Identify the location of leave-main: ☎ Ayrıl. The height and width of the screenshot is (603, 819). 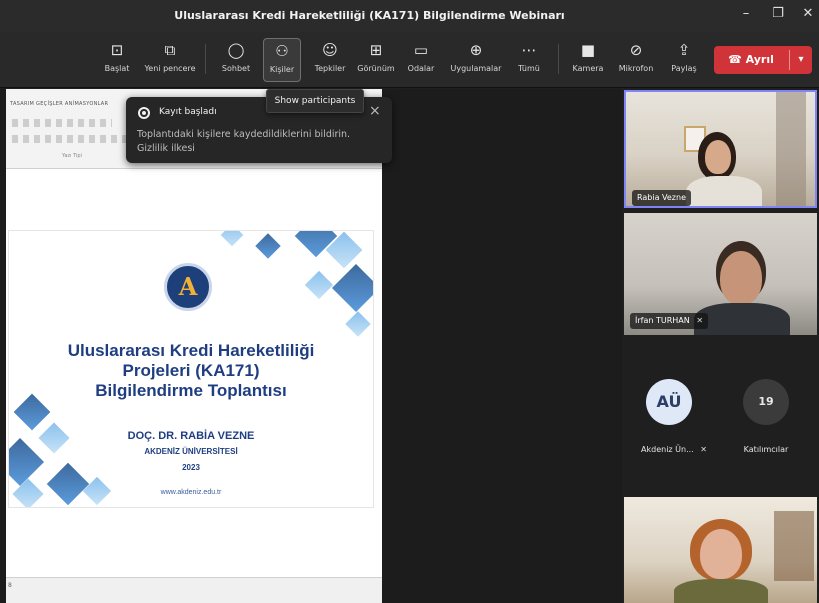
(751, 60).